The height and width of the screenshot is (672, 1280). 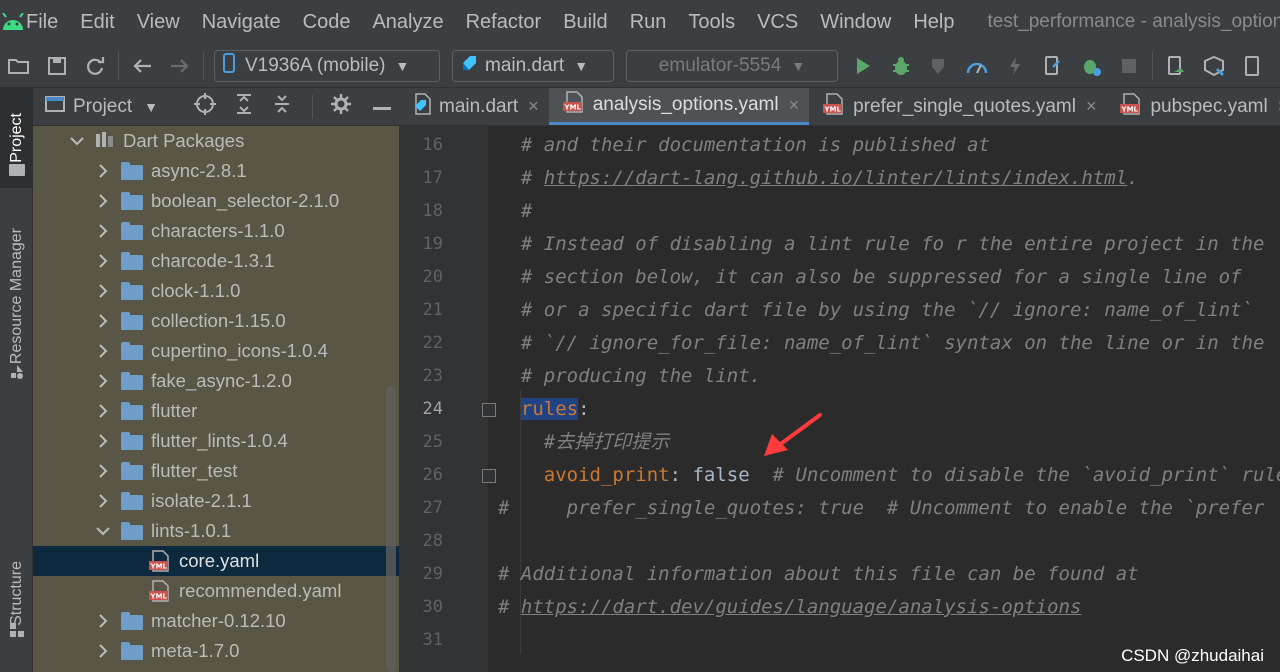 What do you see at coordinates (216, 381) in the screenshot?
I see `tree-folder-row: fake_async-1.2.0` at bounding box center [216, 381].